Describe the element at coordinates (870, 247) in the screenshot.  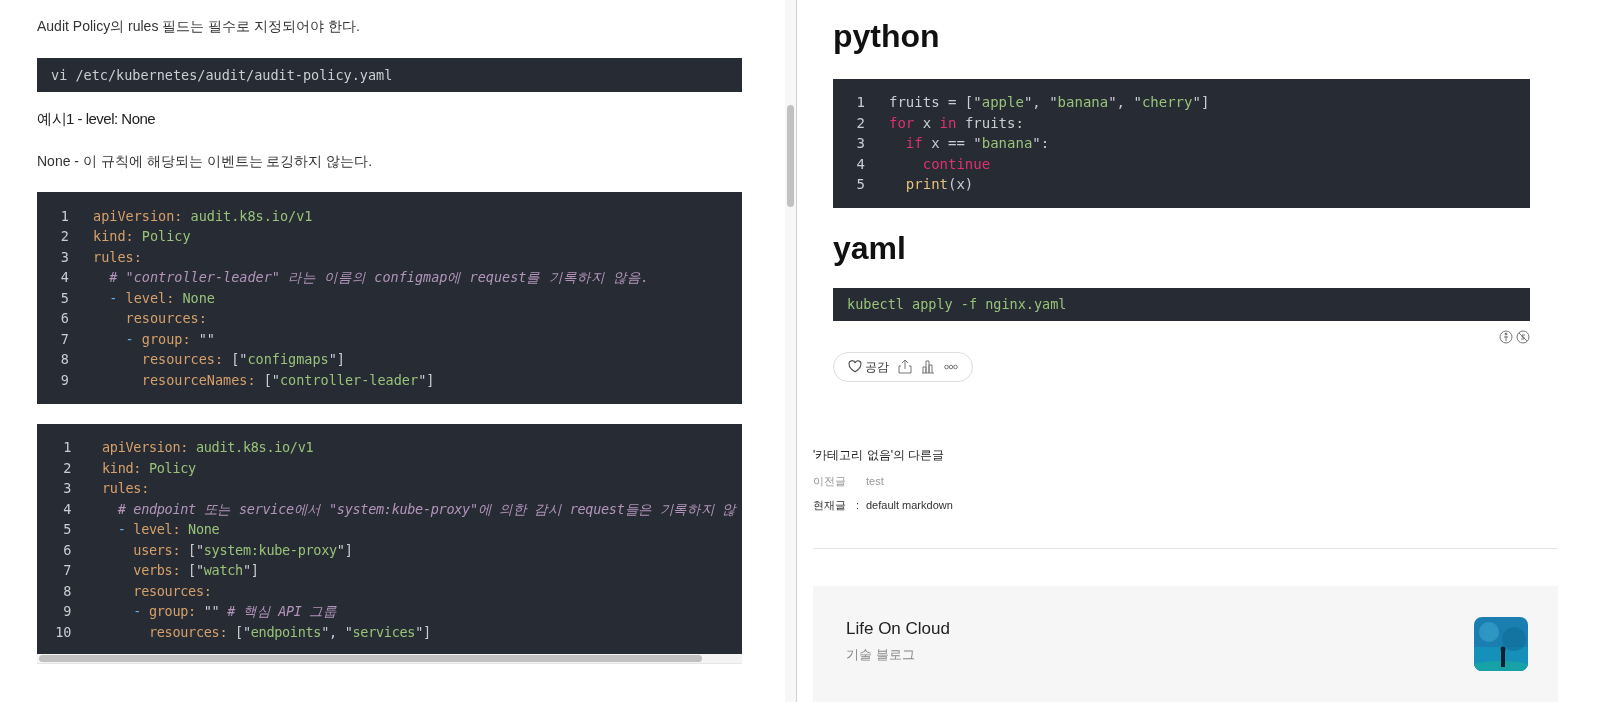
I see `section-heading: yaml` at that location.